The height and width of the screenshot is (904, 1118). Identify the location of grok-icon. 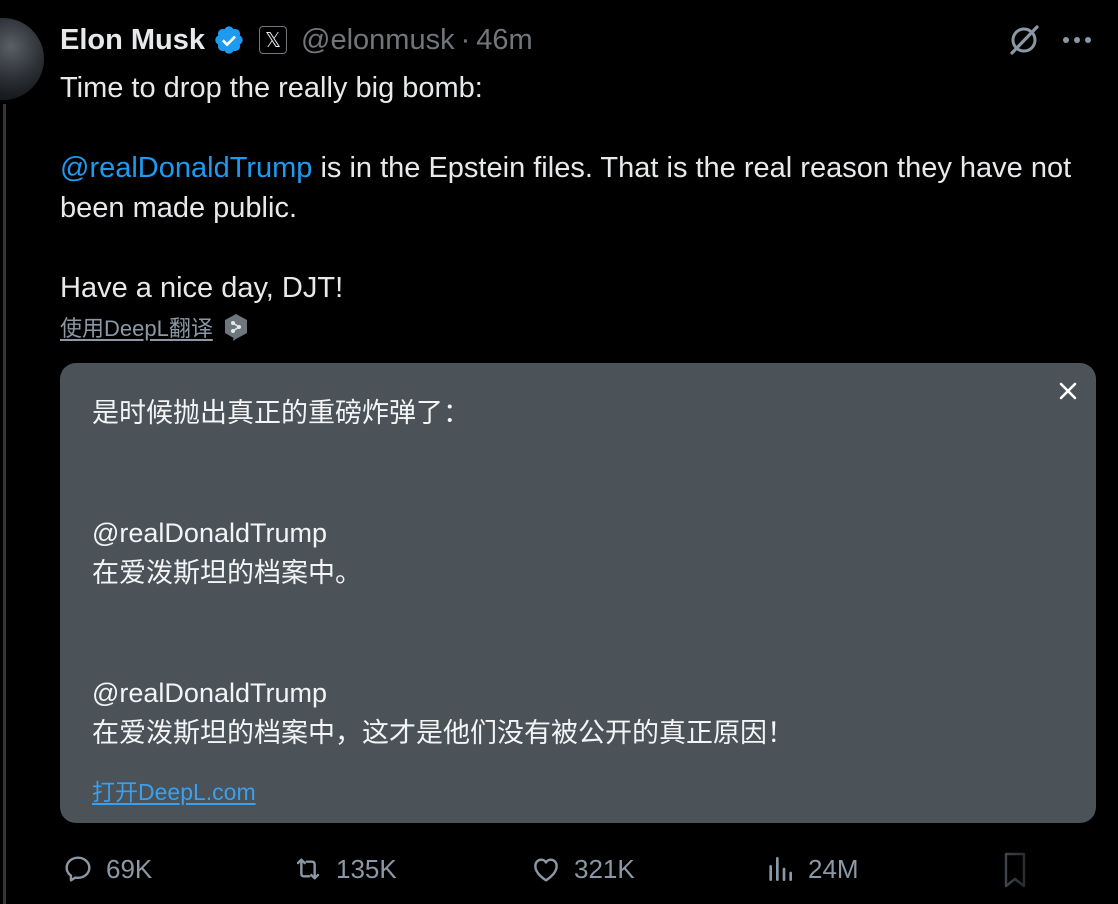
(1024, 40).